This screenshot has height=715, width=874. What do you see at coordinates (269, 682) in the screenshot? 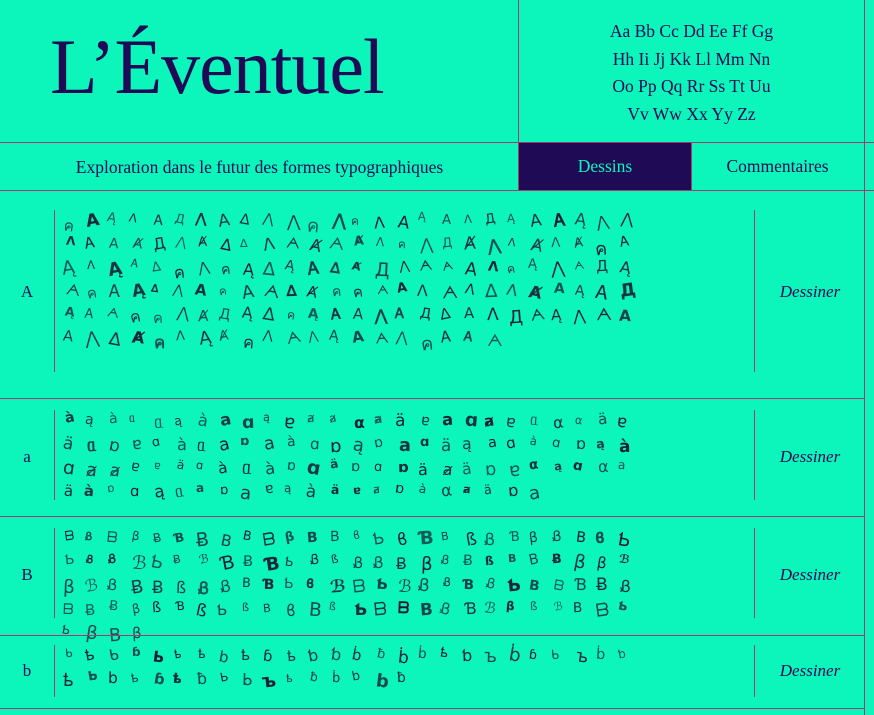
I see `drawn-glyph: ъ` at bounding box center [269, 682].